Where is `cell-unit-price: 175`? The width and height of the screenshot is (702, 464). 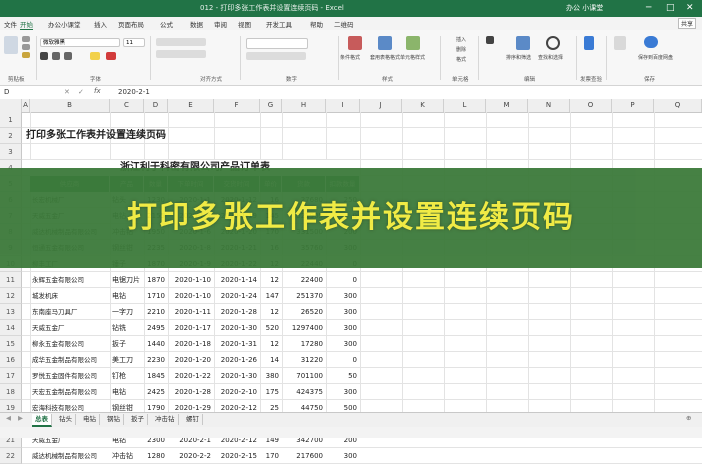
cell-unit-price: 175 is located at coordinates (269, 392).